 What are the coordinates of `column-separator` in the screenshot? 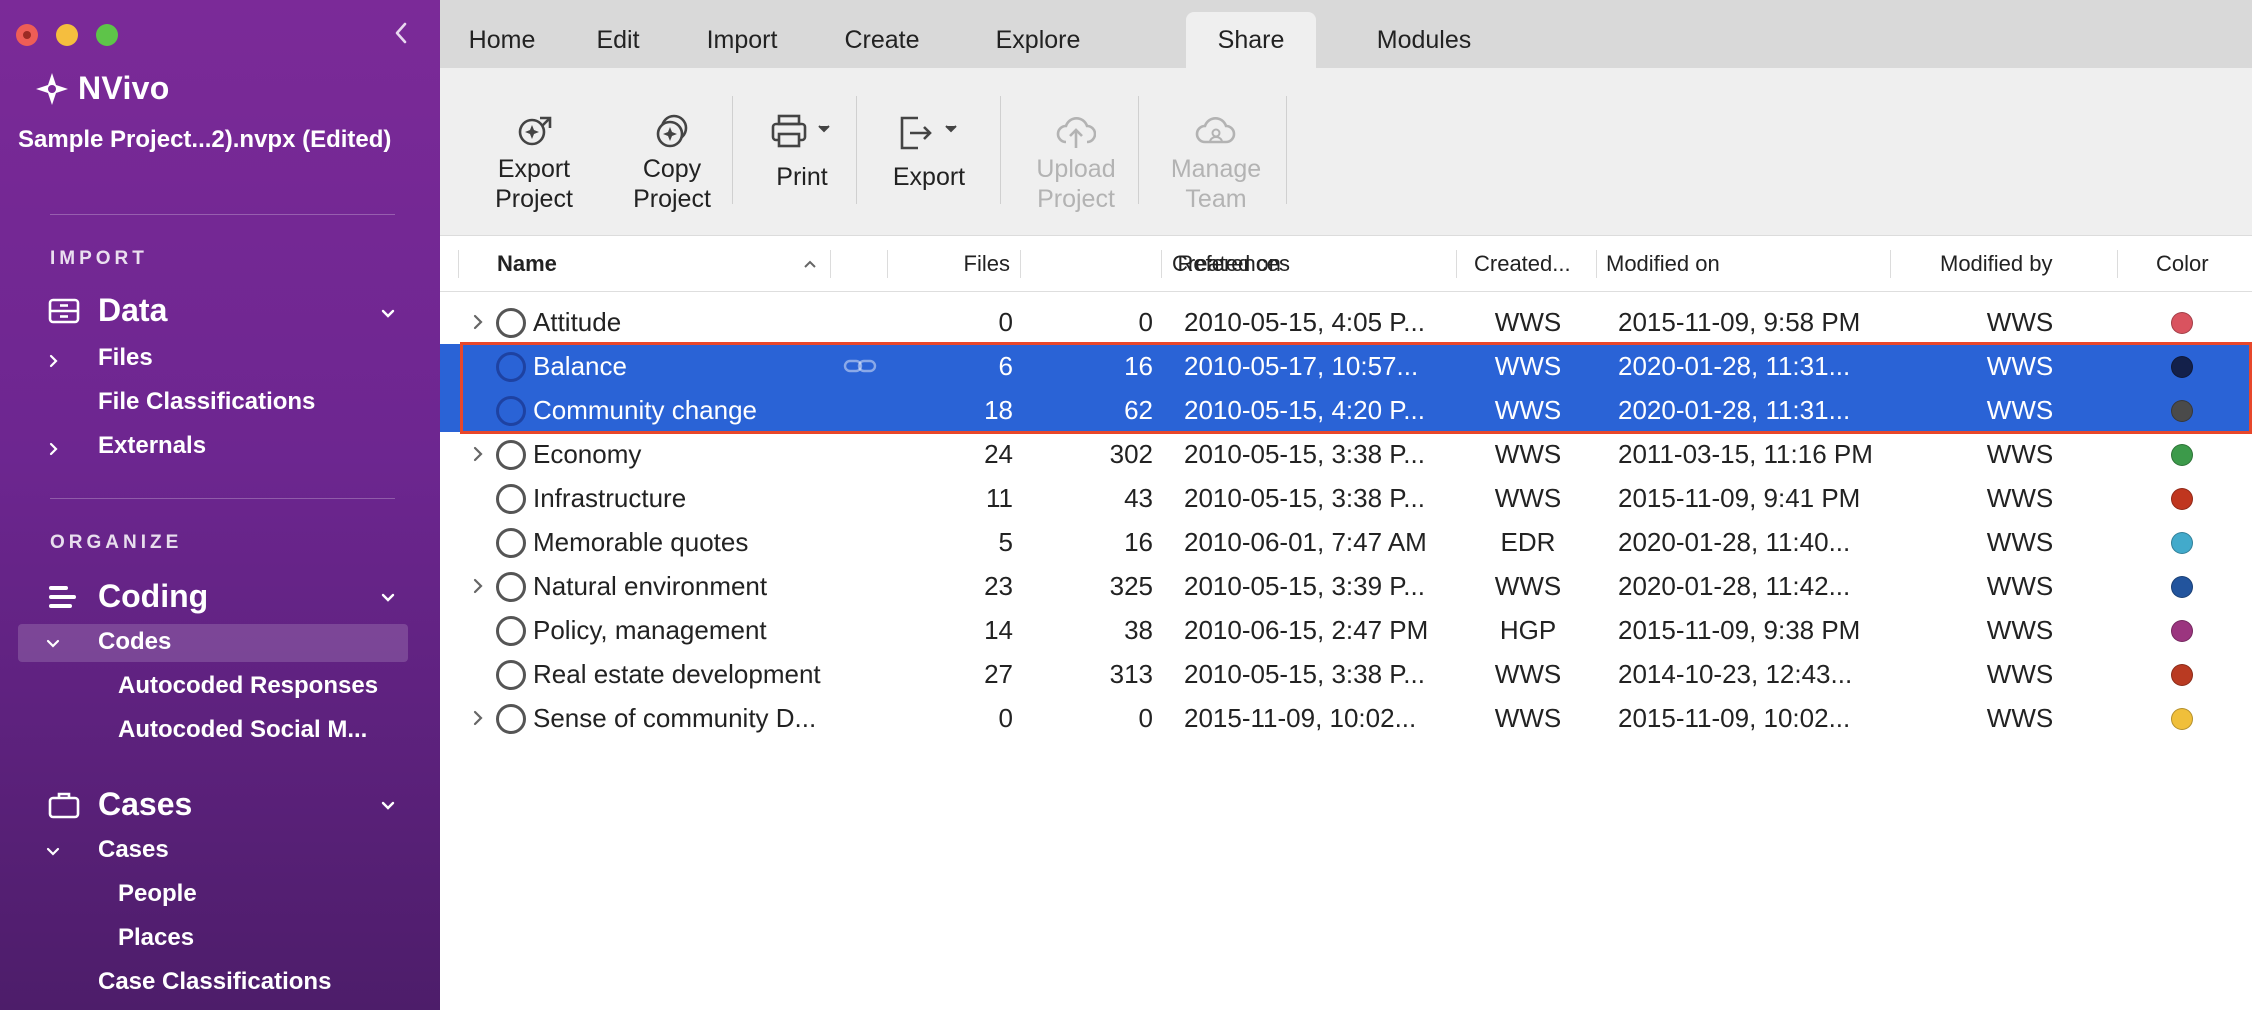 It's located at (1596, 264).